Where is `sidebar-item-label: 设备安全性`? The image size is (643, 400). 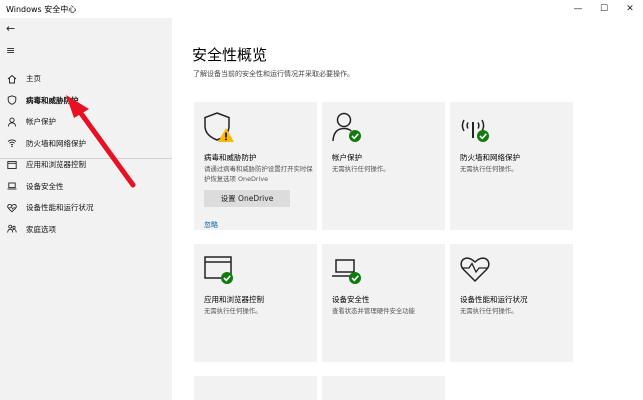
sidebar-item-label: 设备安全性 is located at coordinates (45, 186).